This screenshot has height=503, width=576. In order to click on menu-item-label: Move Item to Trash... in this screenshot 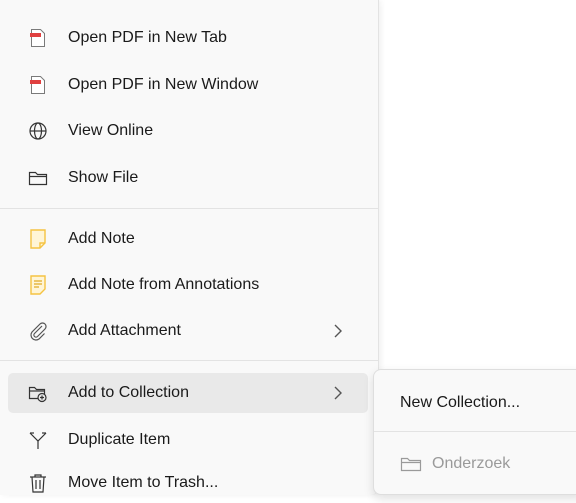, I will do `click(143, 482)`.